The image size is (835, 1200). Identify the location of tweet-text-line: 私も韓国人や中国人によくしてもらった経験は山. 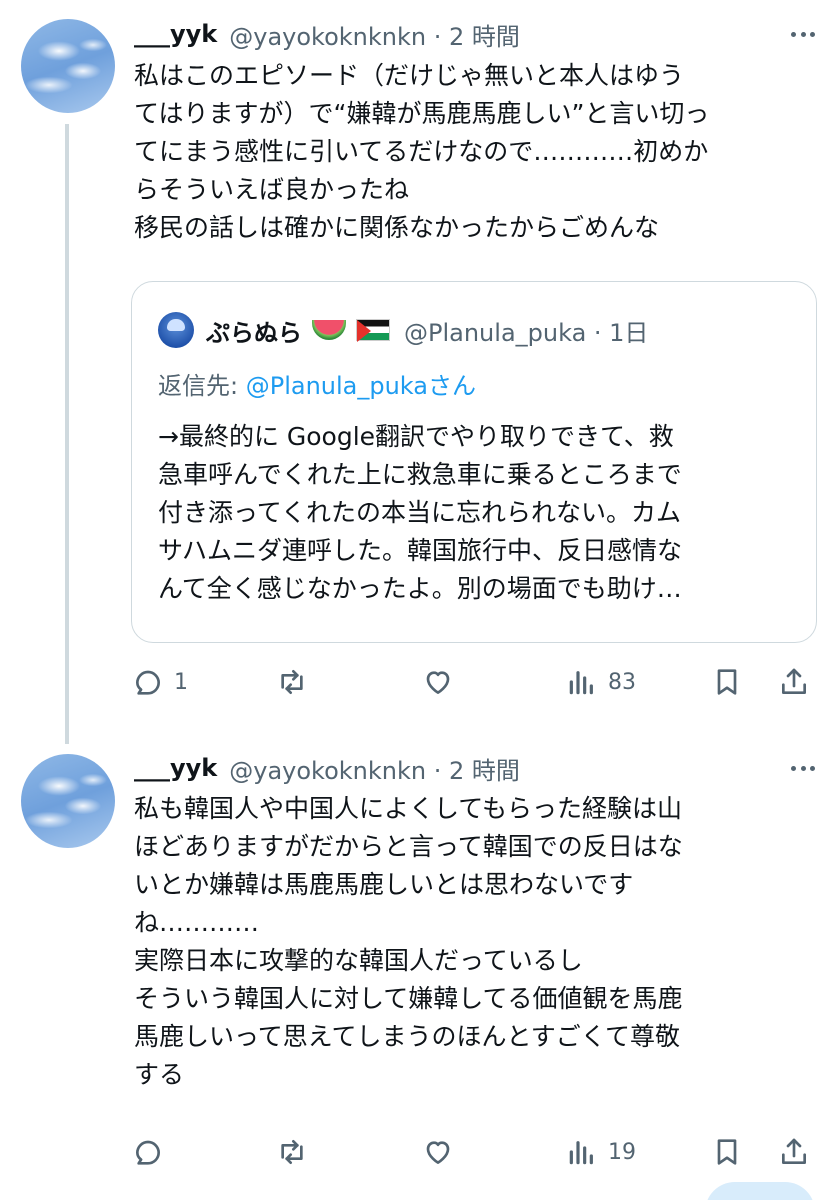
(408, 808).